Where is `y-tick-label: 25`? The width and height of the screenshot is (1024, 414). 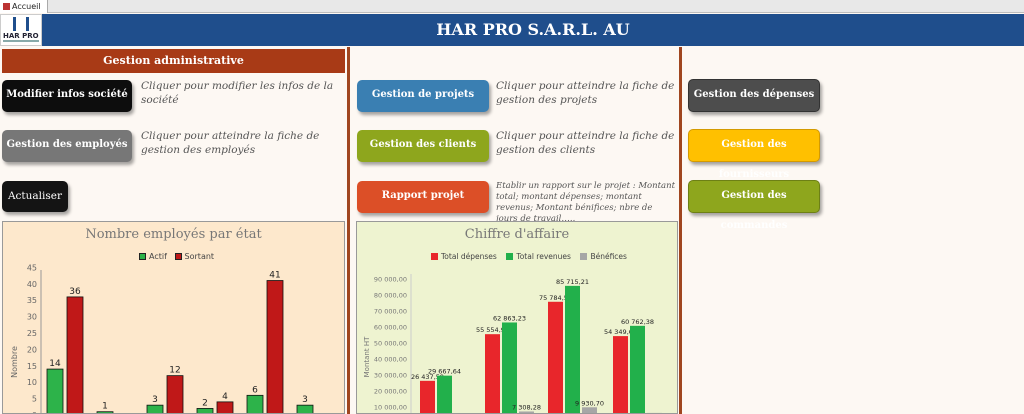 y-tick-label: 25 is located at coordinates (32, 333).